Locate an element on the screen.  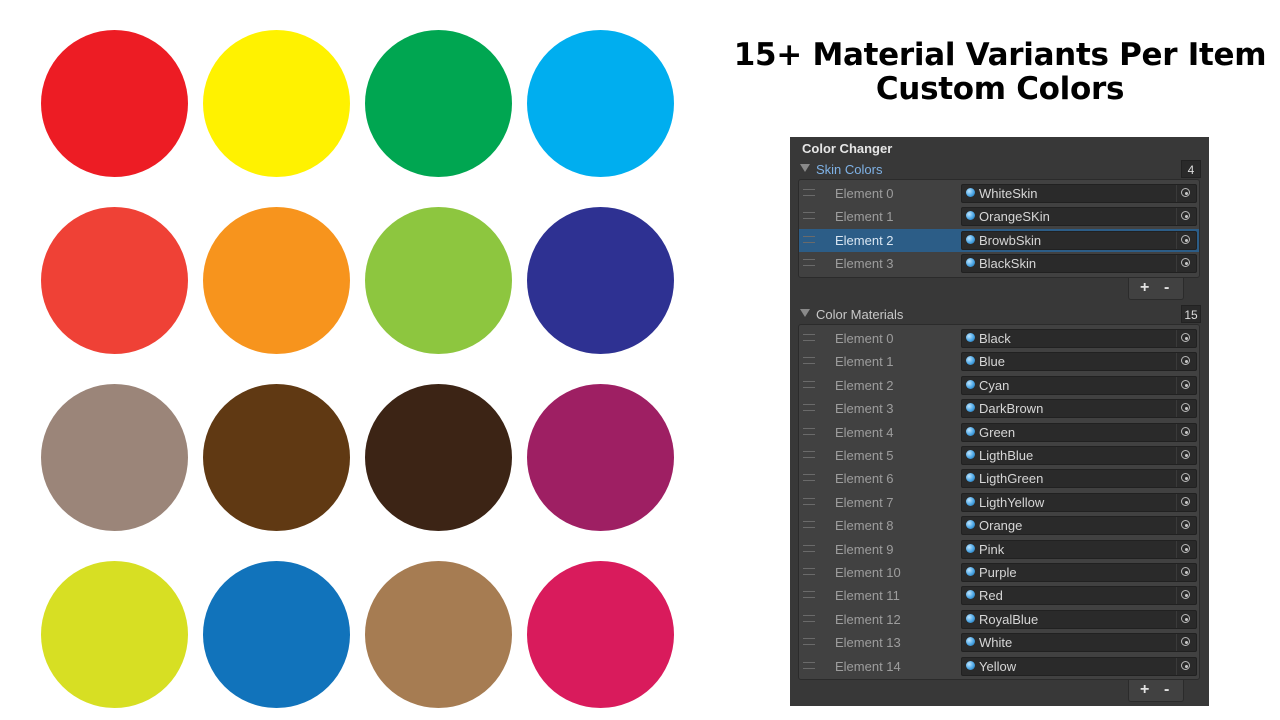
object-picker-icon is located at coordinates (1185, 548).